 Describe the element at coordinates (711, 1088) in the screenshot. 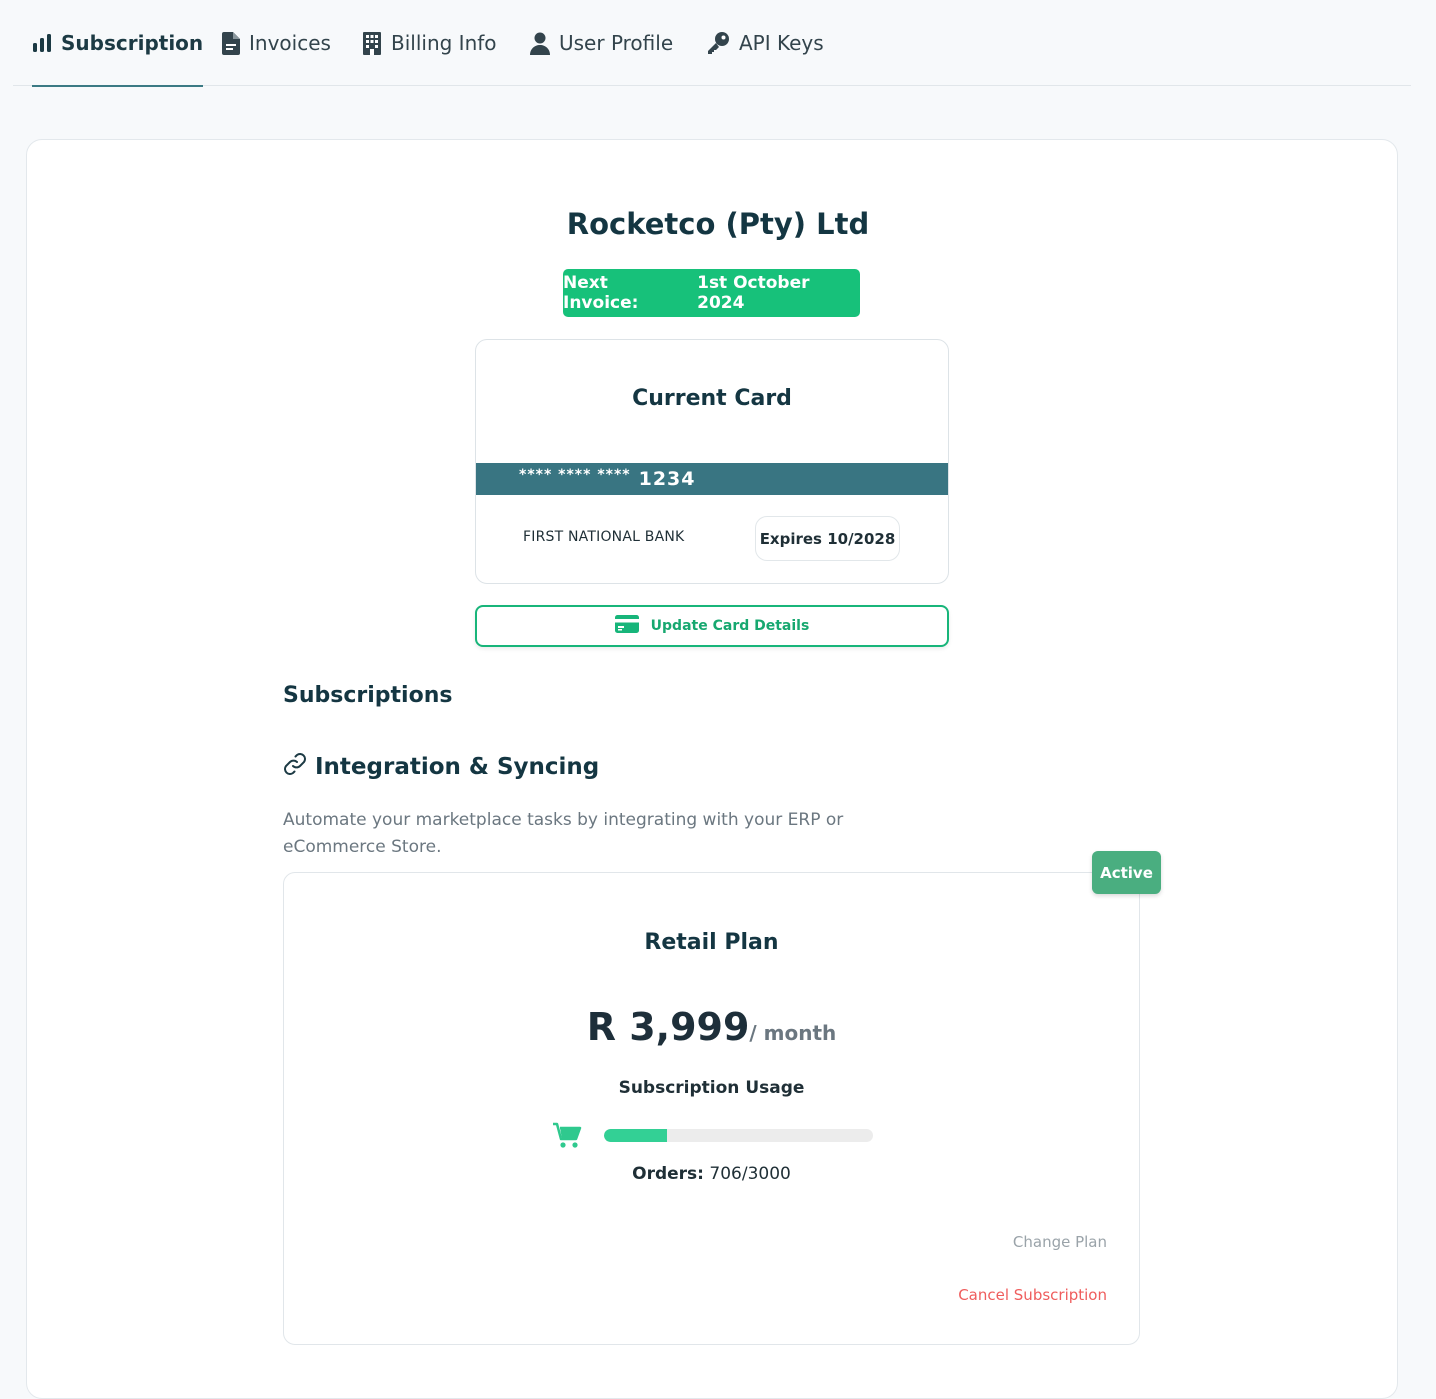

I see `usage-title: Subscription Usage` at that location.